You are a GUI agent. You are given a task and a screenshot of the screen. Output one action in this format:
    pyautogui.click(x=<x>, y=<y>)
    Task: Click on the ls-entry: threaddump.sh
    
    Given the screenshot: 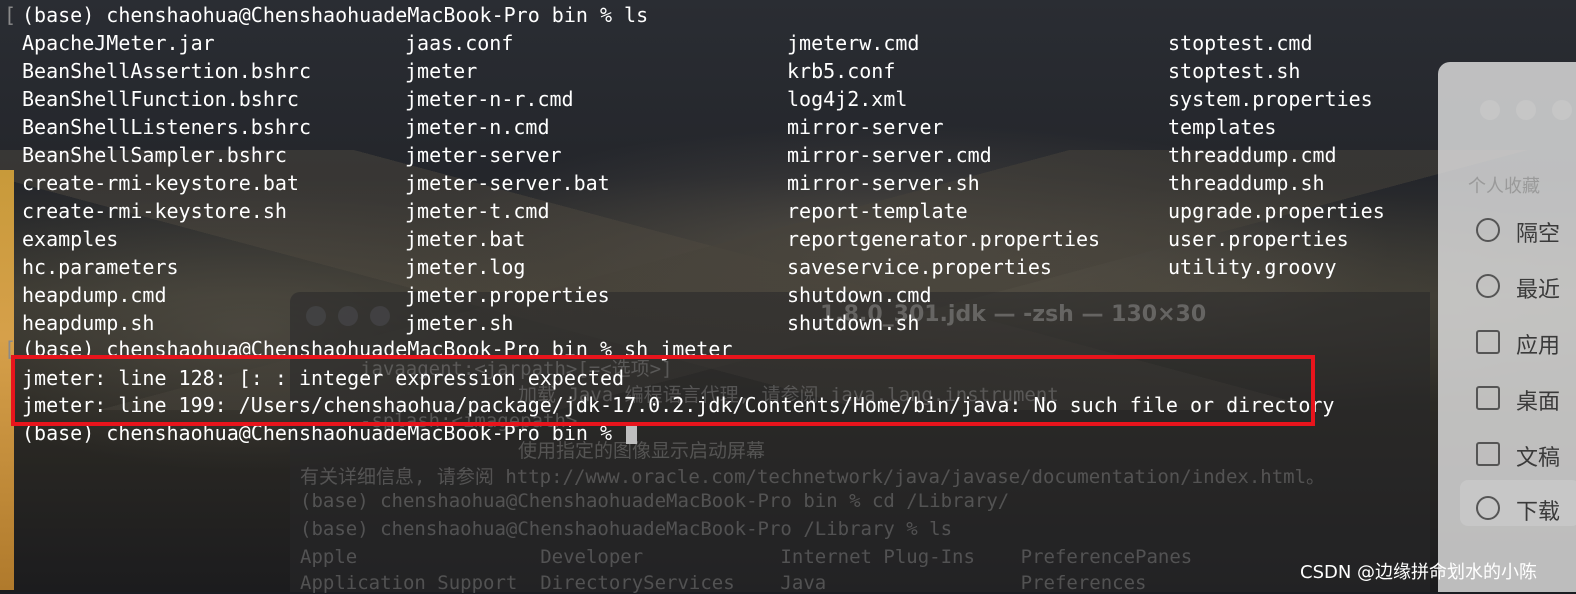 What is the action you would take?
    pyautogui.click(x=1246, y=183)
    